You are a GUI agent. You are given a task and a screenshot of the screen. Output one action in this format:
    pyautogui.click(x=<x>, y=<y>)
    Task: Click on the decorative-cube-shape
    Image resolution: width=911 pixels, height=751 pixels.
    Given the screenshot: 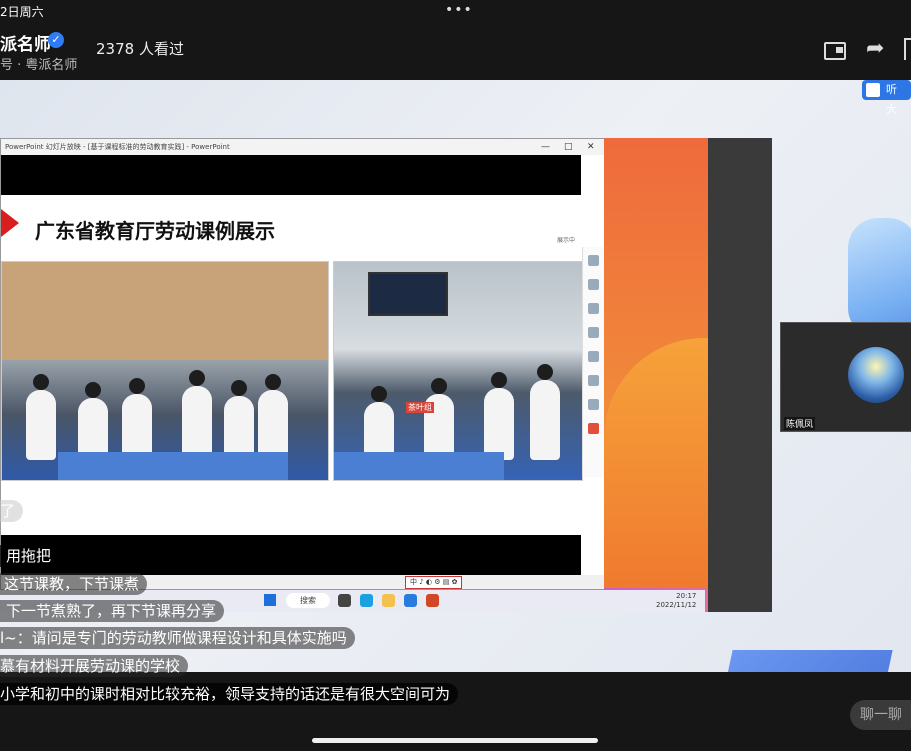 What is the action you would take?
    pyautogui.click(x=802, y=661)
    